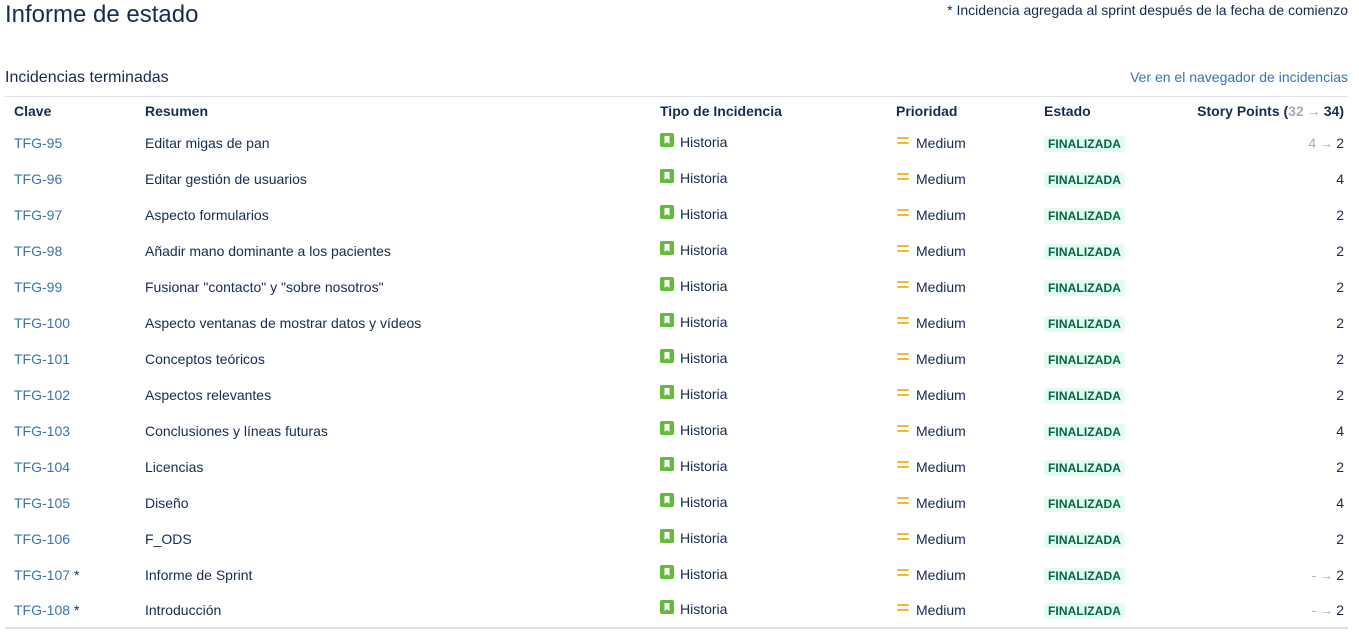 The image size is (1359, 639). Describe the element at coordinates (70, 287) in the screenshot. I see `cell-key: TFG-99` at that location.